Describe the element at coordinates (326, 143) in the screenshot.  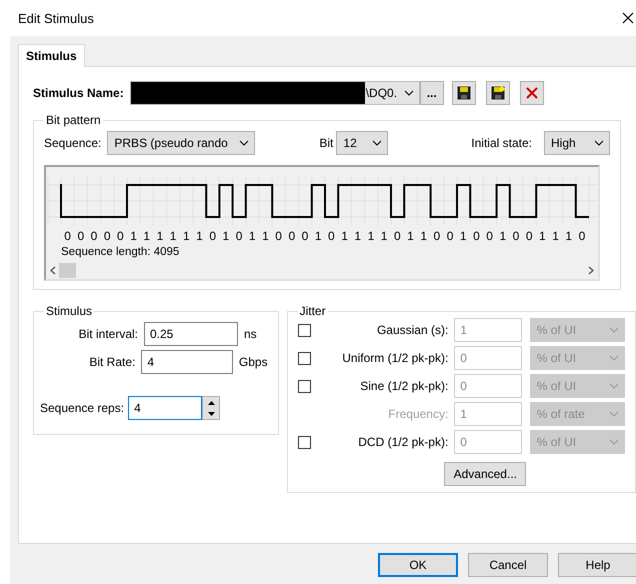
I see `bit-label: Bit` at that location.